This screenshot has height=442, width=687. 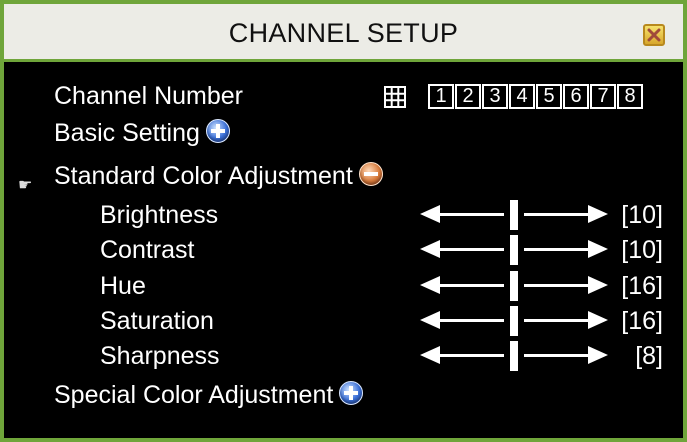 I want to click on saturation-slider, so click(x=514, y=321).